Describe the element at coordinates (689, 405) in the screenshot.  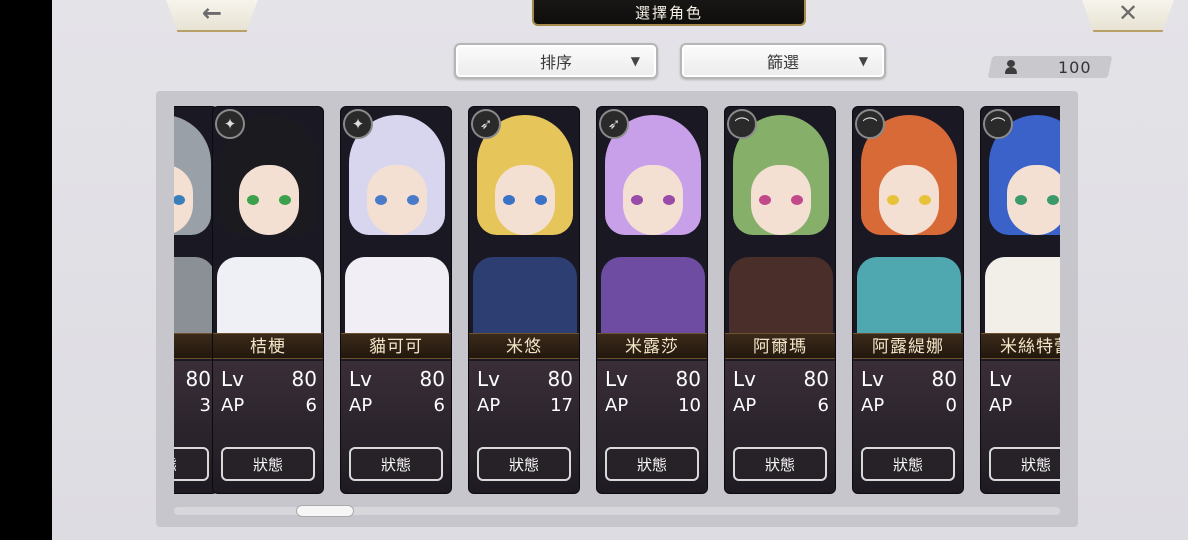
I see `ap-value: 10` at that location.